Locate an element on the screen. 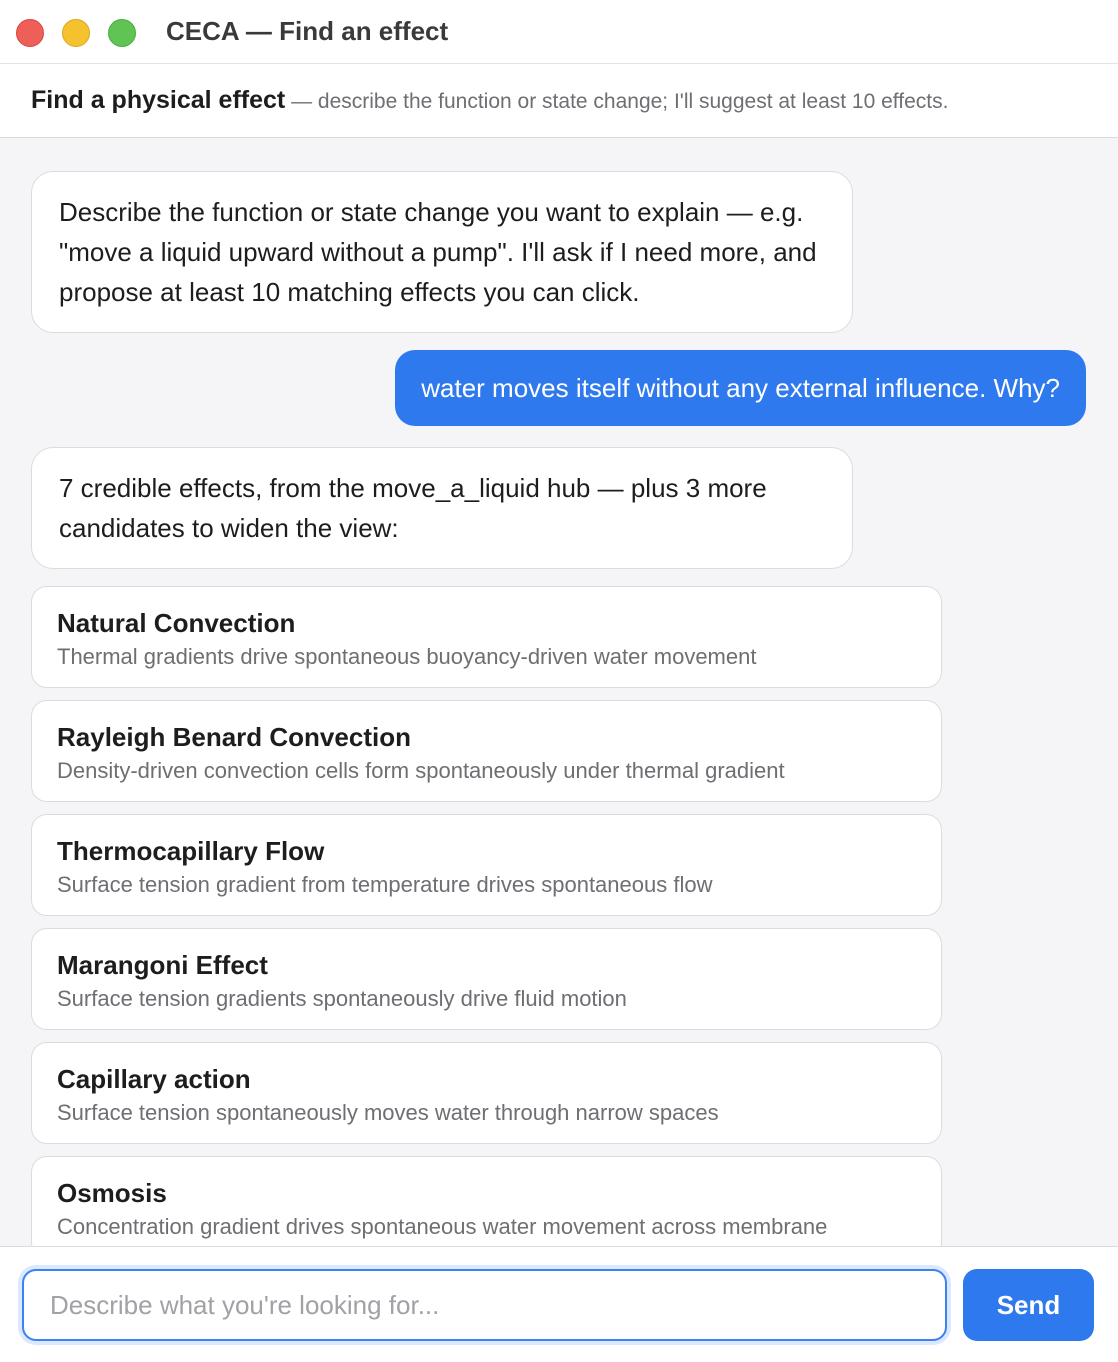 Image resolution: width=1118 pixels, height=1362 pixels. effect-name: Natural Convection is located at coordinates (176, 623).